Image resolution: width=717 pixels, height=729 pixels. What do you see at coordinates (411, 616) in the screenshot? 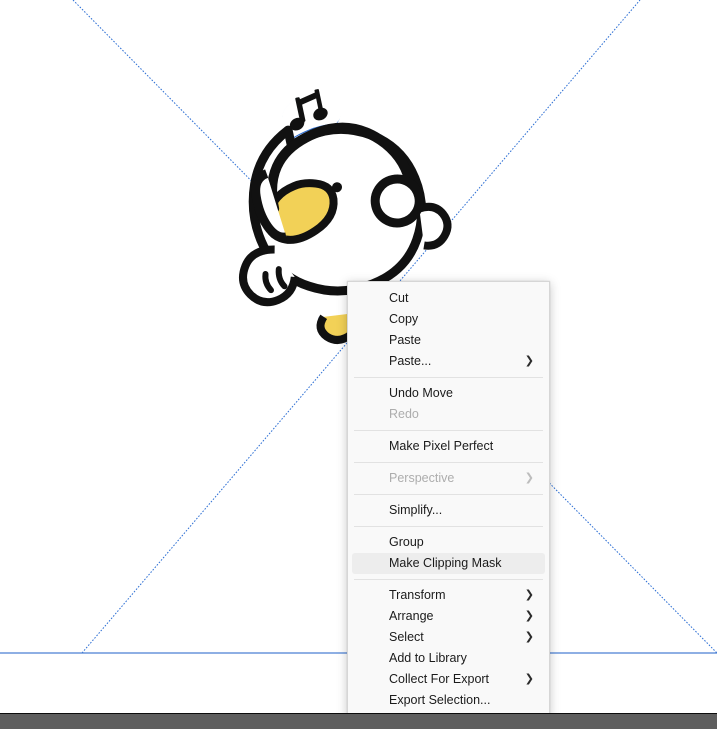
I see `menu-item-label: Arrange` at bounding box center [411, 616].